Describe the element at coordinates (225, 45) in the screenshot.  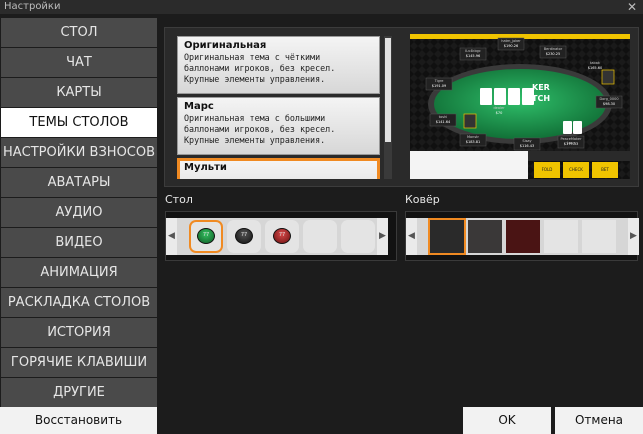
I see `theme-name: Оригинальная` at that location.